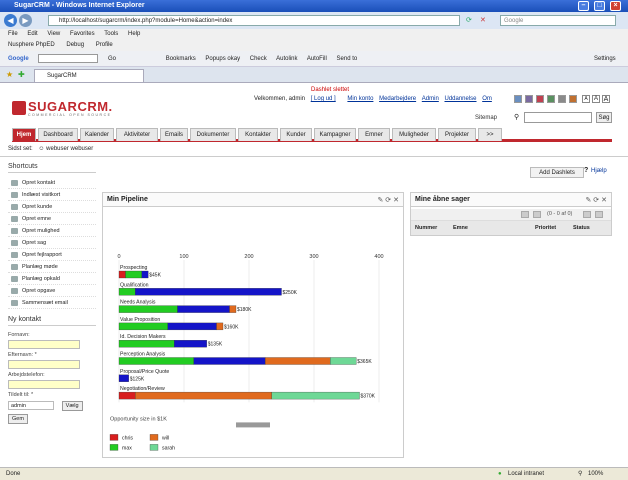 The image size is (628, 480). Describe the element at coordinates (486, 118) in the screenshot. I see `sitemap-link: Sitemap` at that location.